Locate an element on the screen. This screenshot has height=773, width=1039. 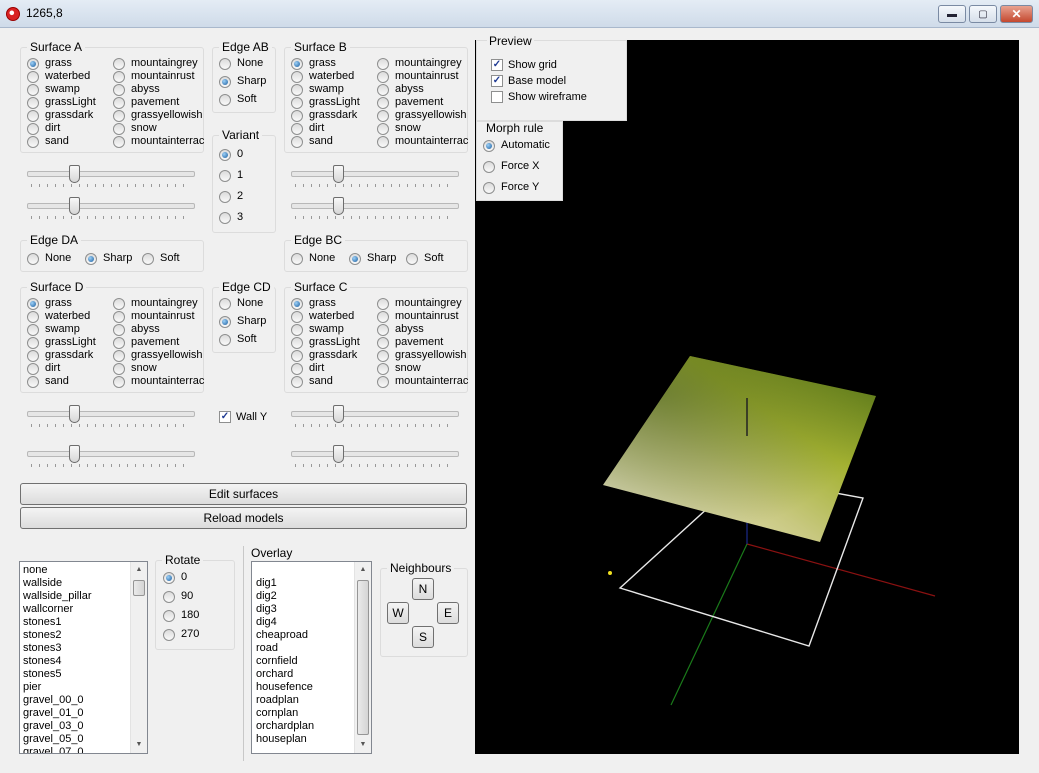
edge-cd-soft: Soft is located at coordinates (238, 339).